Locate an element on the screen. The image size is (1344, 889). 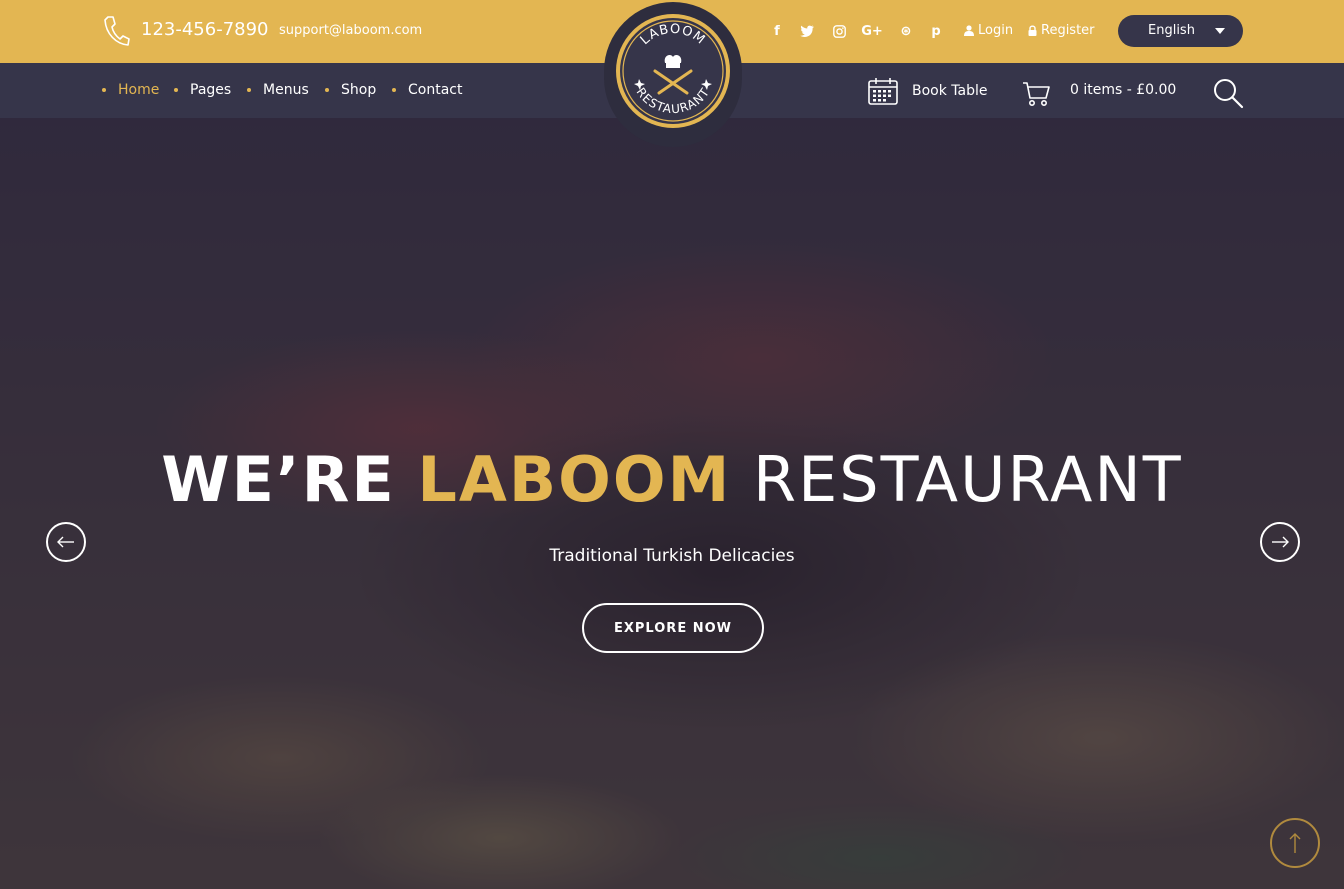
dribbble-icon: ⊛ is located at coordinates (906, 31).